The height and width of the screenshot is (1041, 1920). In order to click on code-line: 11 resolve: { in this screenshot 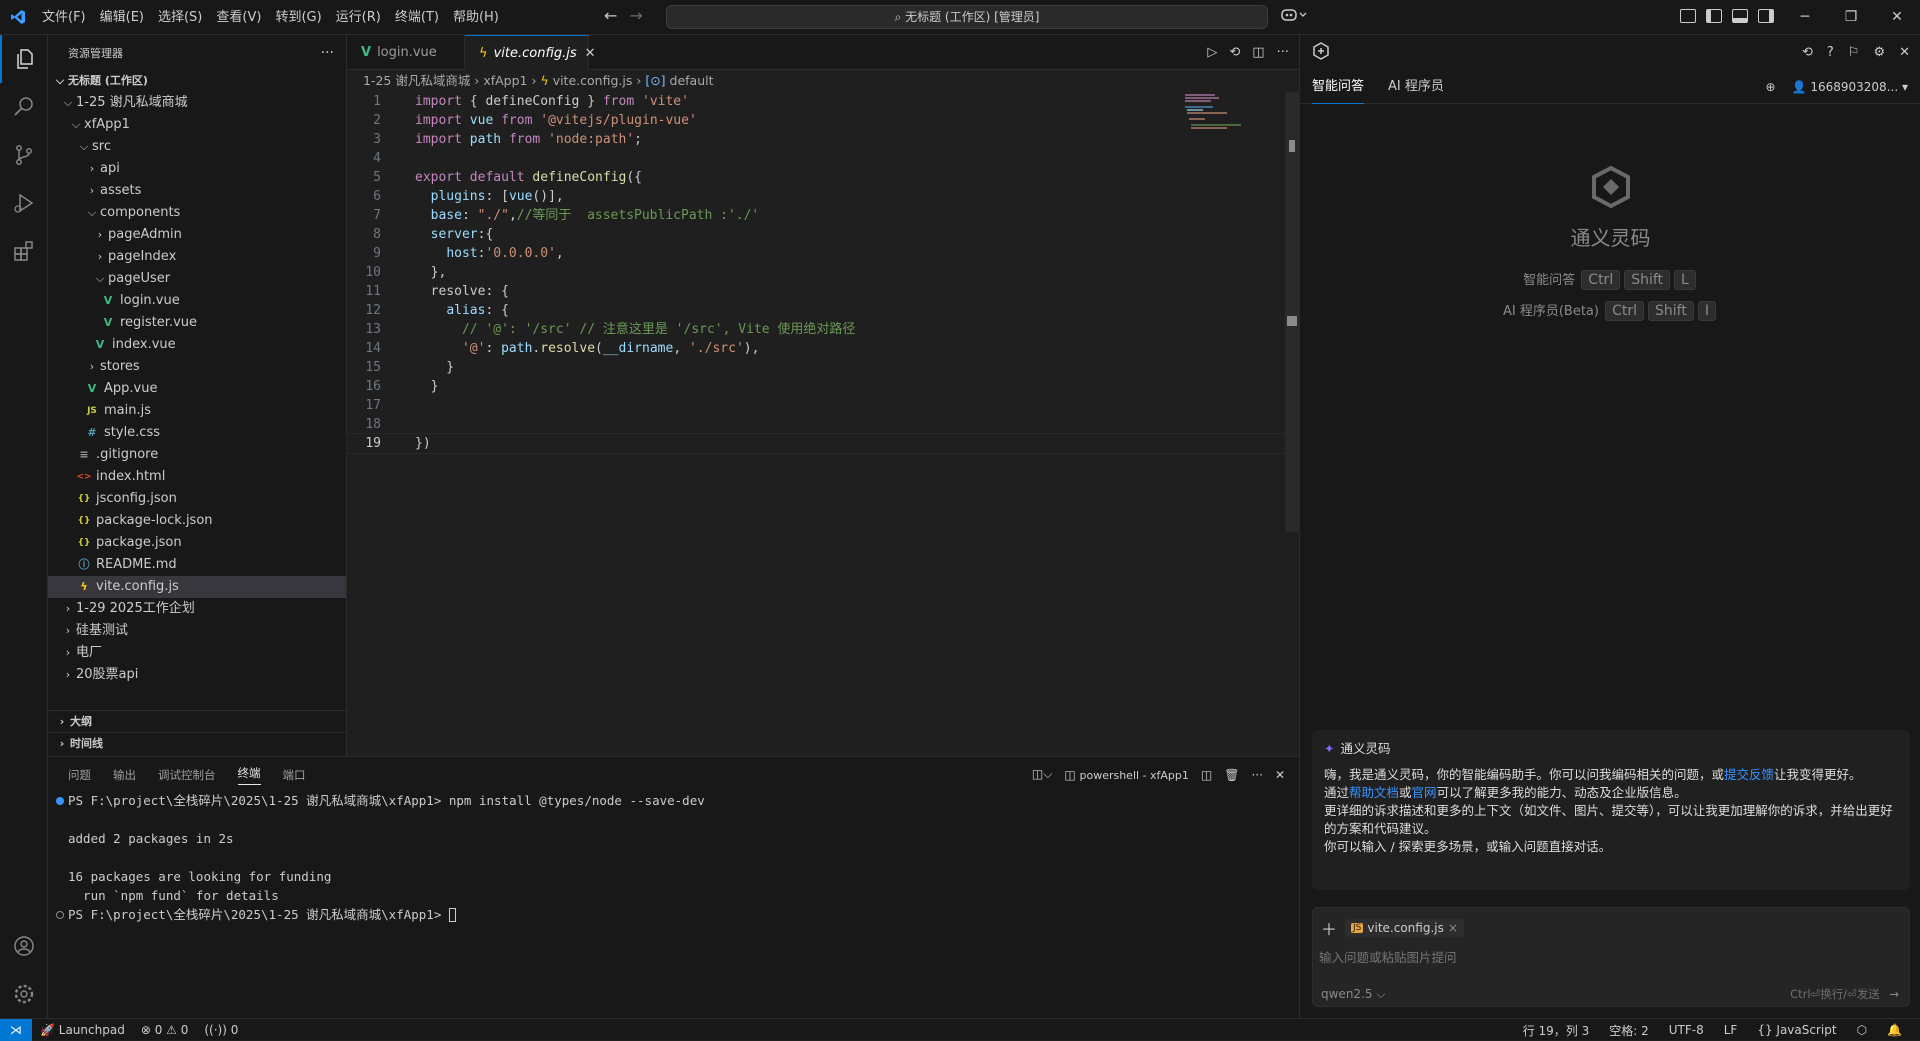, I will do `click(817, 291)`.